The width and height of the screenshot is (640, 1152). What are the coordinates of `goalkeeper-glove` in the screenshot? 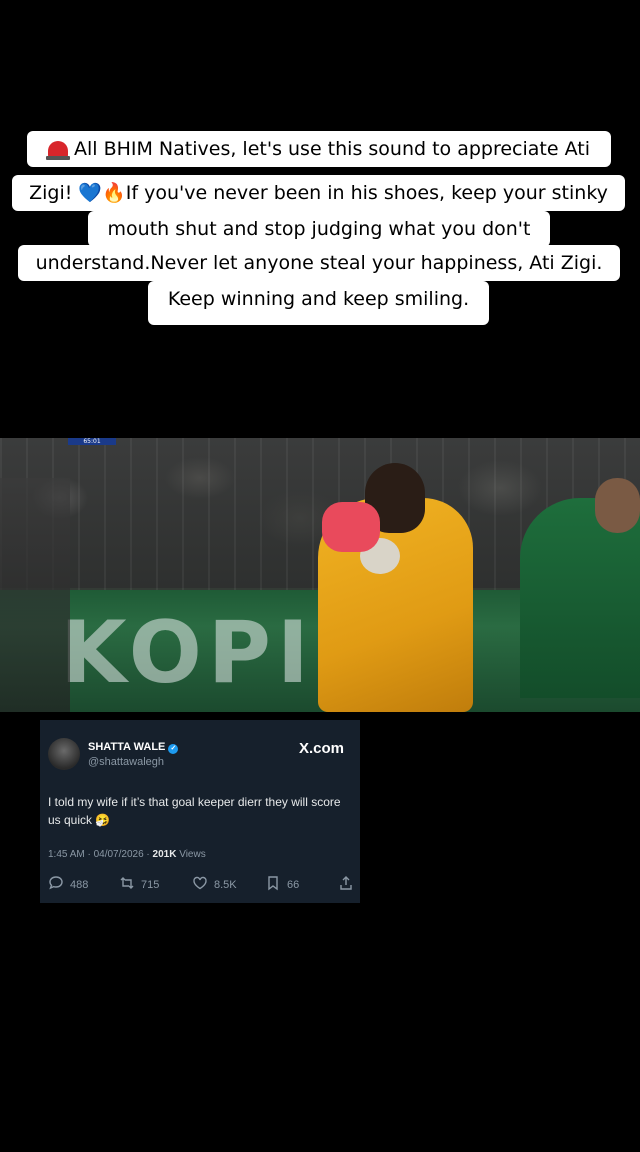 It's located at (351, 527).